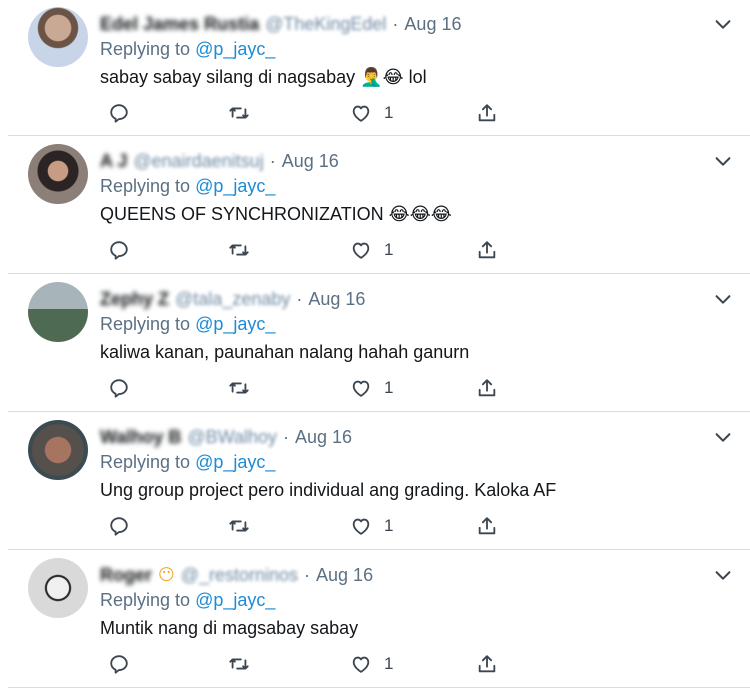  What do you see at coordinates (263, 77) in the screenshot?
I see `tweet-text: sabay sabay silang di nagsabay 🤦‍♂️😂 lol` at bounding box center [263, 77].